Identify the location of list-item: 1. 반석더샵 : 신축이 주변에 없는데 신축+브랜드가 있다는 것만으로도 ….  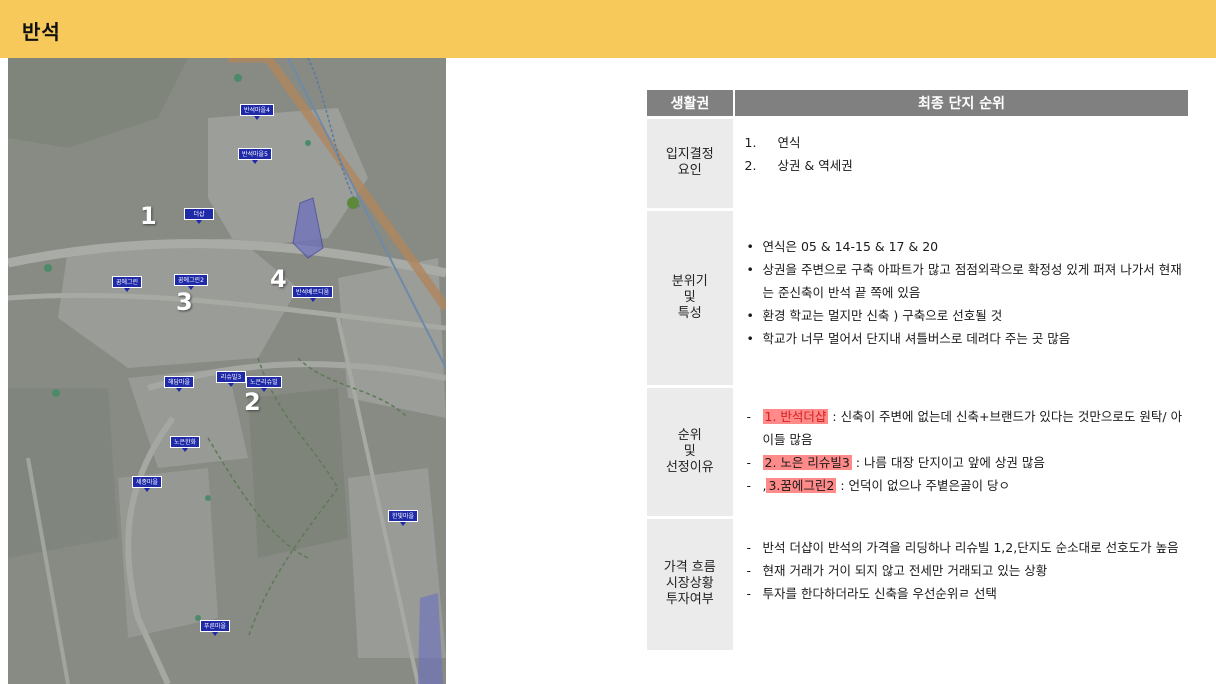
(967, 428).